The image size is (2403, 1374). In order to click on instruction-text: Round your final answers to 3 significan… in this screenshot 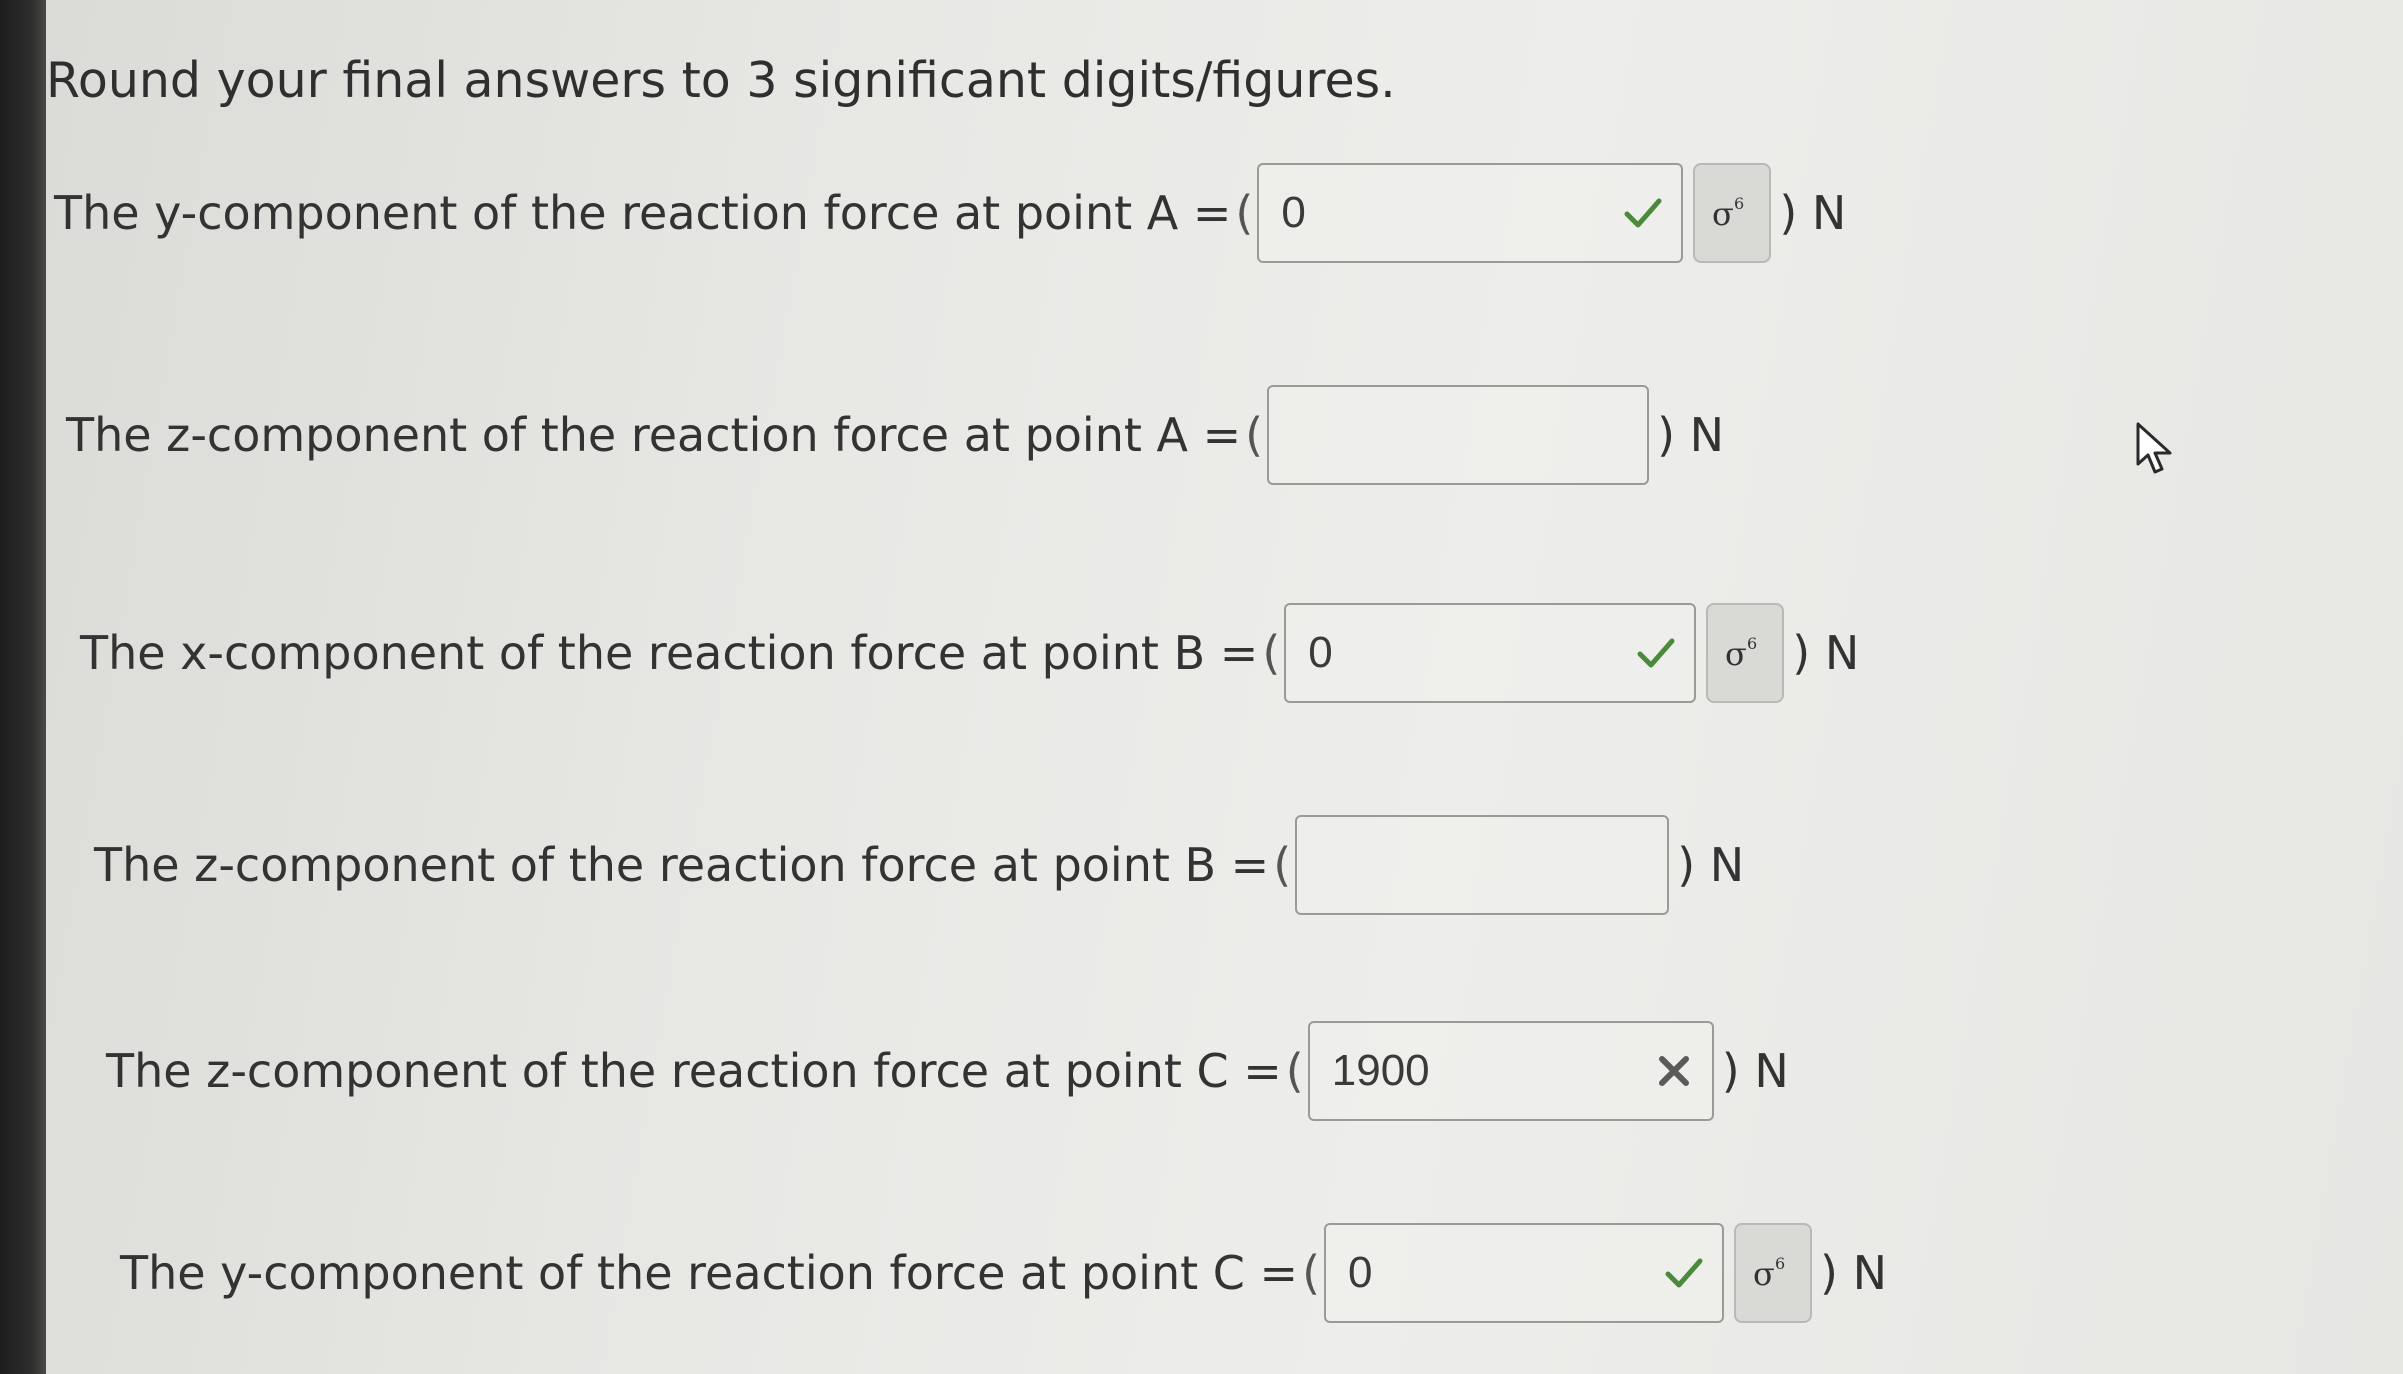, I will do `click(721, 80)`.